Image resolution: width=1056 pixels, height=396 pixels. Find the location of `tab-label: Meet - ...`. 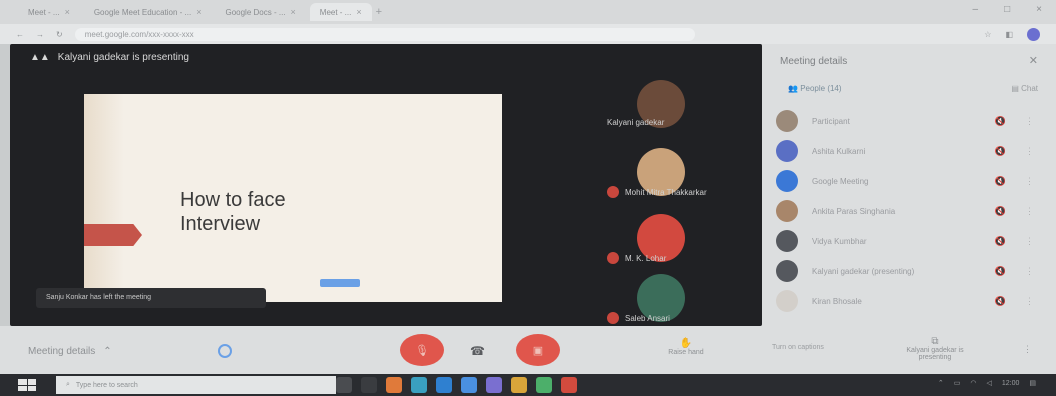

tab-label: Meet - ... is located at coordinates (335, 12).